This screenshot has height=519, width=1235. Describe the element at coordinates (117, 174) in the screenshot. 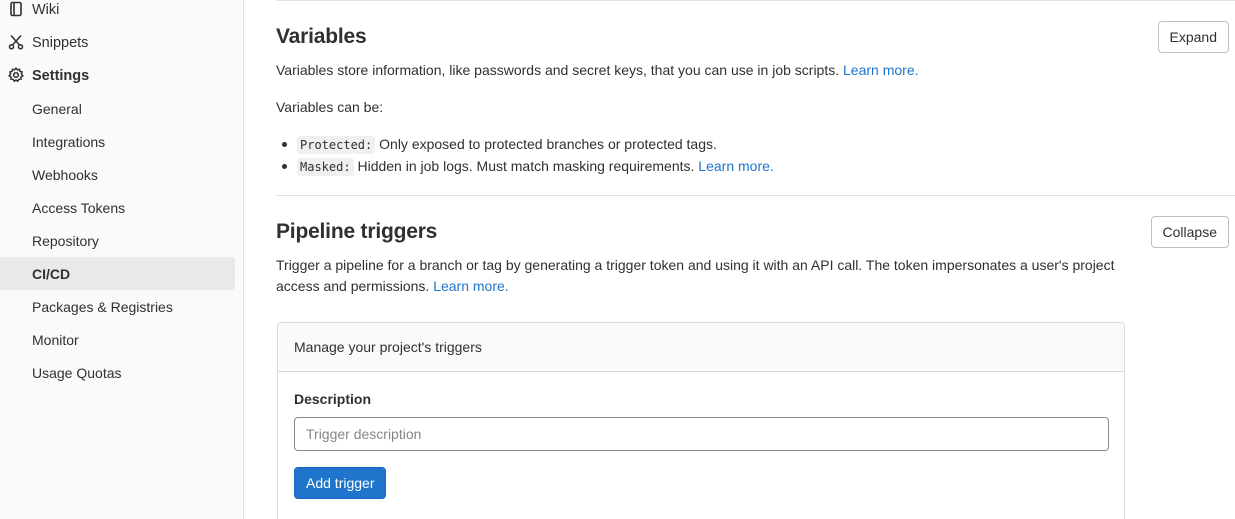

I see `sidebar-item-webhooks: Webhooks` at that location.